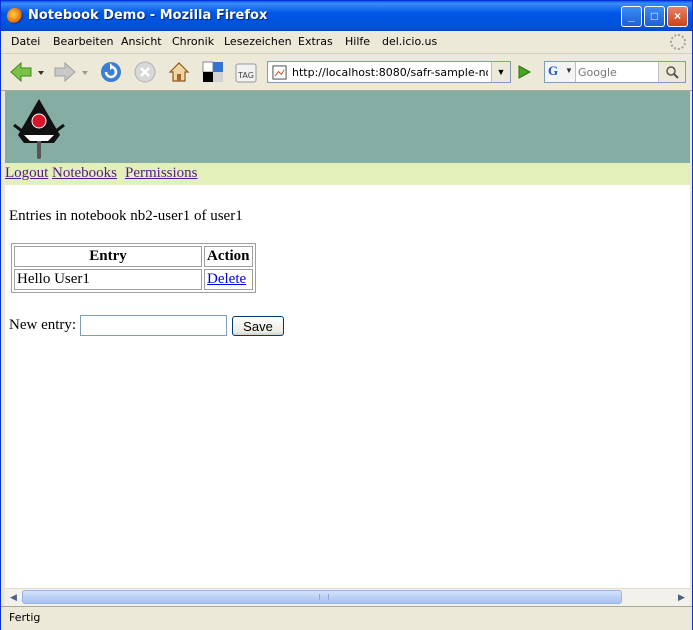  I want to click on magnifier-icon, so click(672, 72).